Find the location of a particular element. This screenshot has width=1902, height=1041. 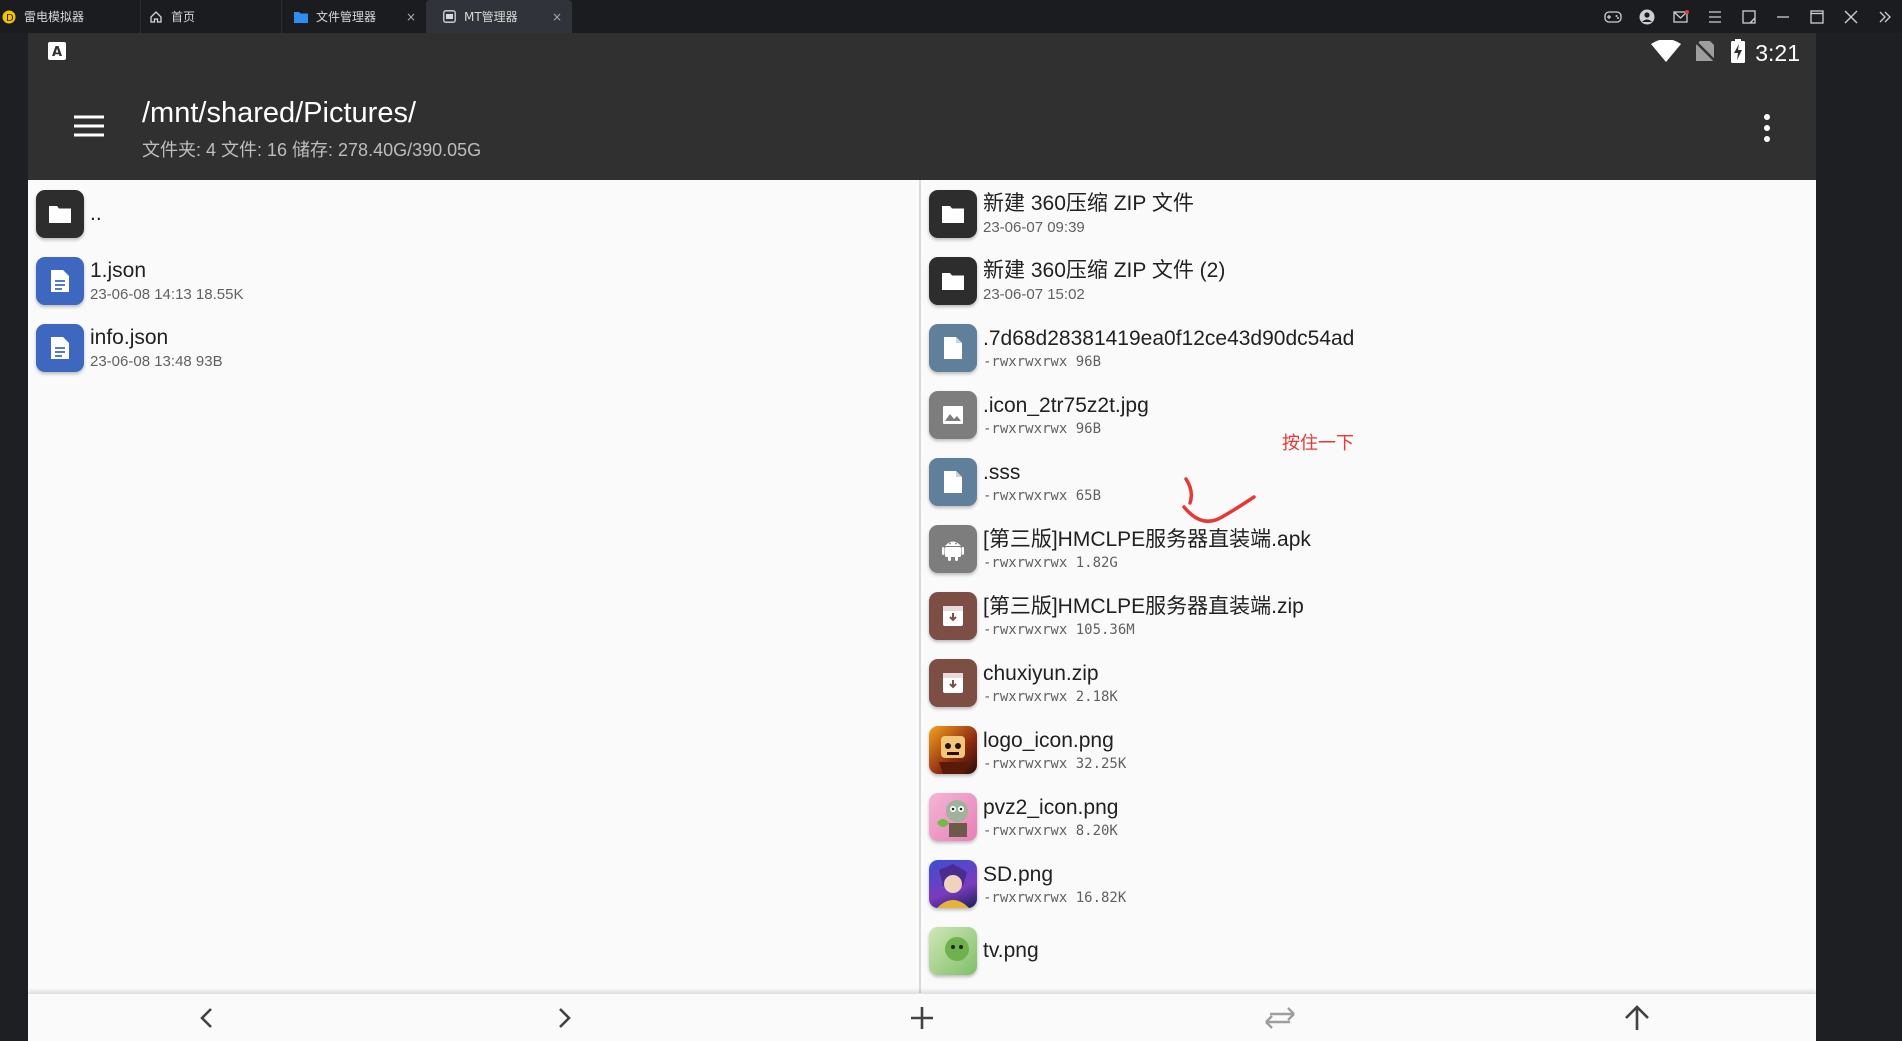

up-icon is located at coordinates (1637, 1017).